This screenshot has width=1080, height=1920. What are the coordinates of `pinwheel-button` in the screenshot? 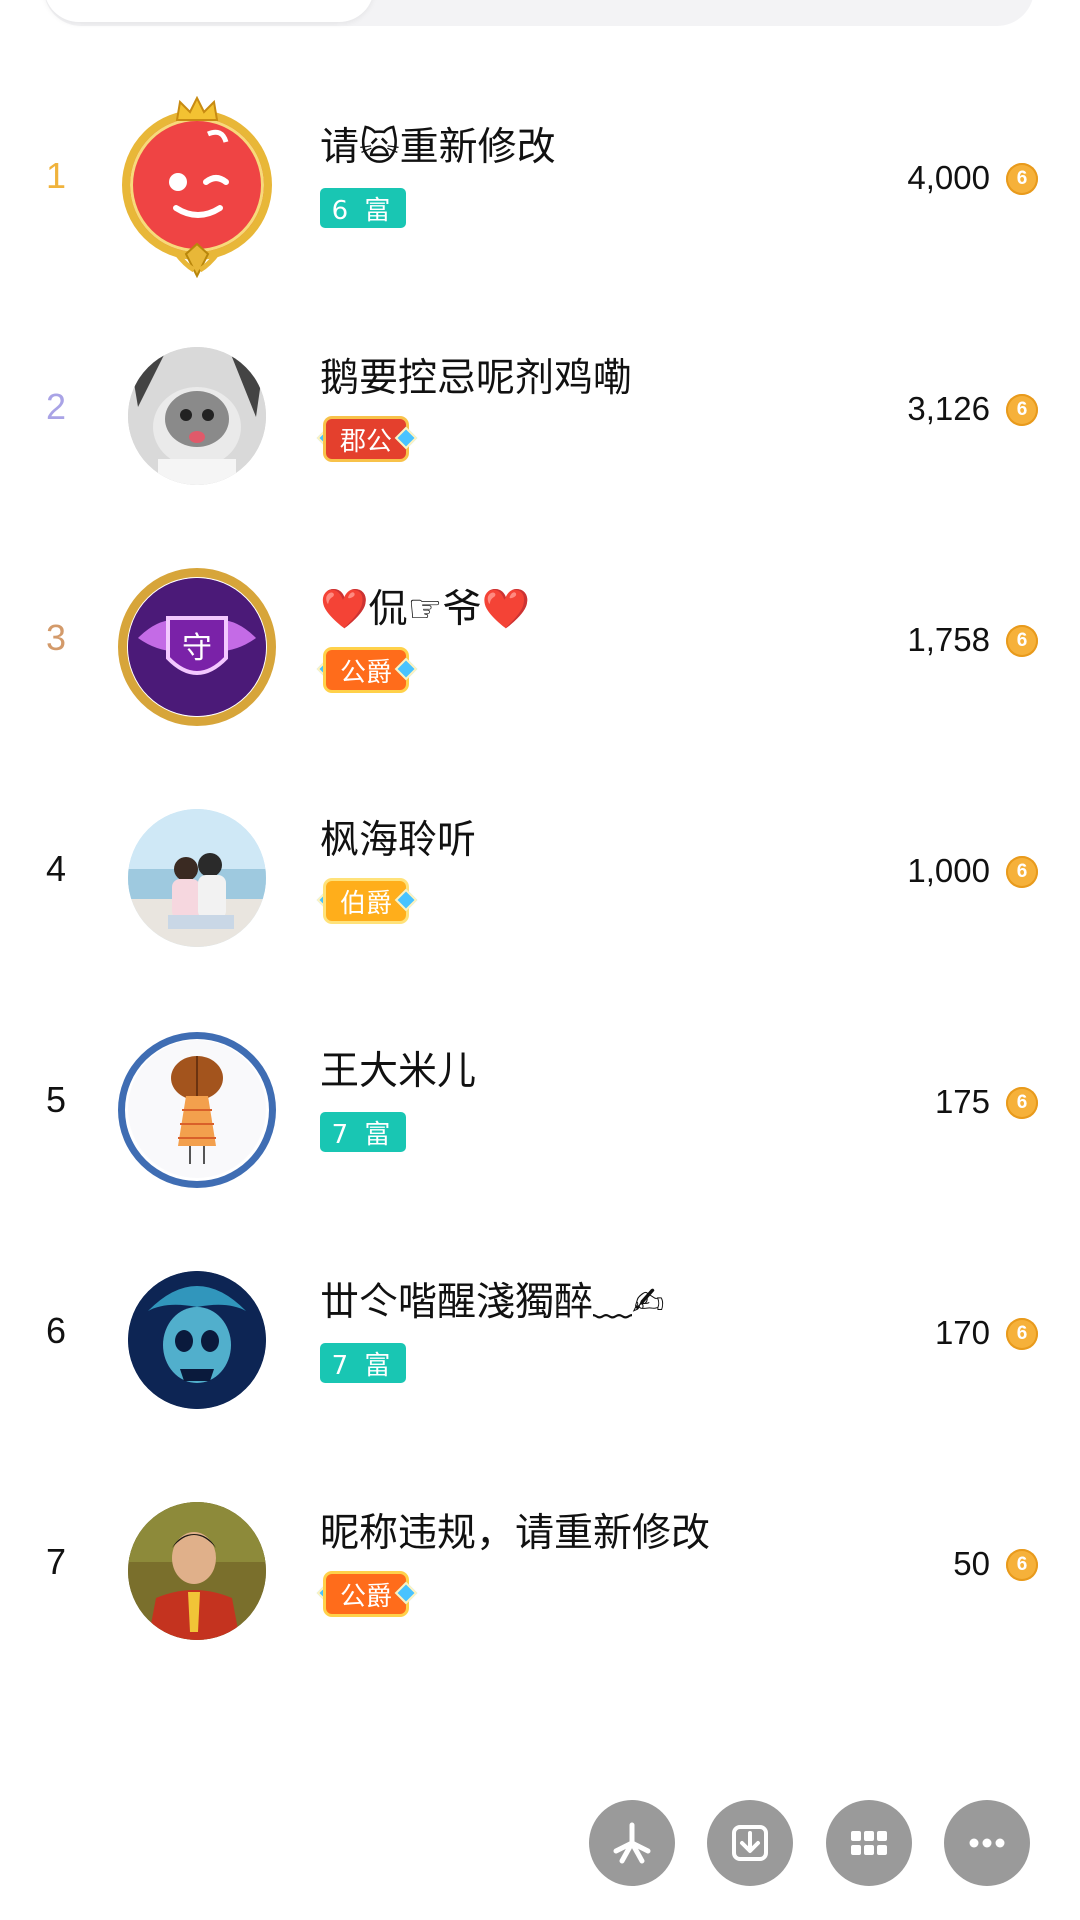 It's located at (632, 1843).